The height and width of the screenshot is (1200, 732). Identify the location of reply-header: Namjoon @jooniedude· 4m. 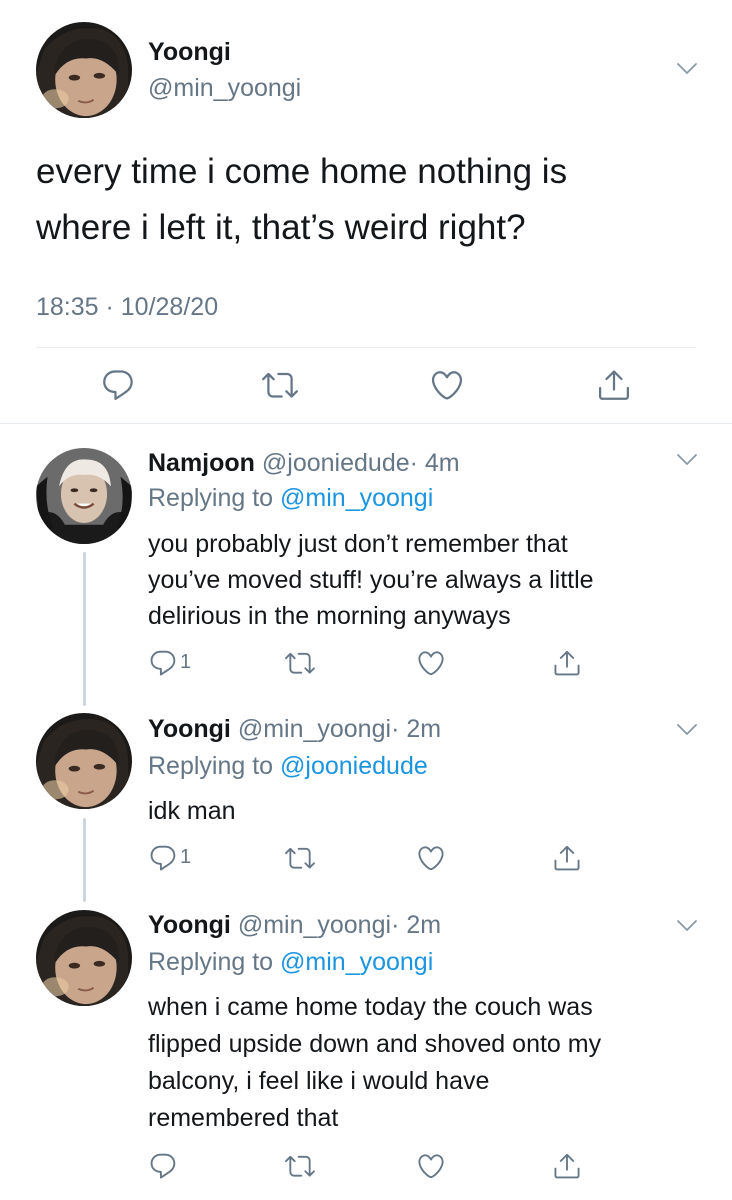
(304, 463).